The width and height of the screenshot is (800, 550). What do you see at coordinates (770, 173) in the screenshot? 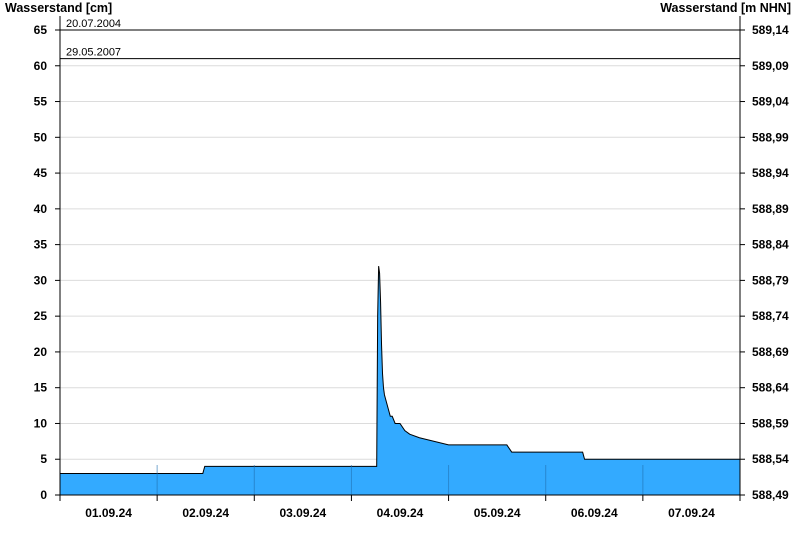
I see `right-tick-label: 588,94` at bounding box center [770, 173].